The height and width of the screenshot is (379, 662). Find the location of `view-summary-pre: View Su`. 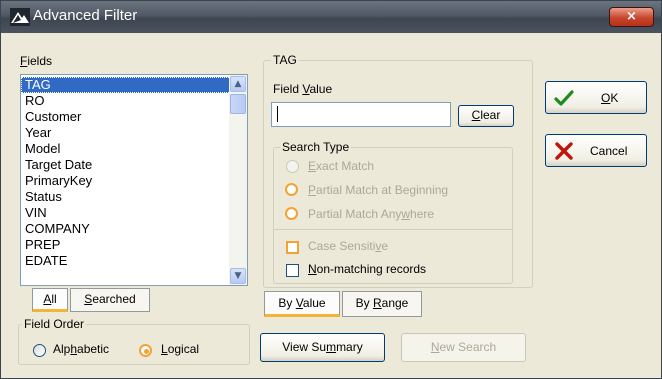

view-summary-pre: View Su is located at coordinates (304, 347).